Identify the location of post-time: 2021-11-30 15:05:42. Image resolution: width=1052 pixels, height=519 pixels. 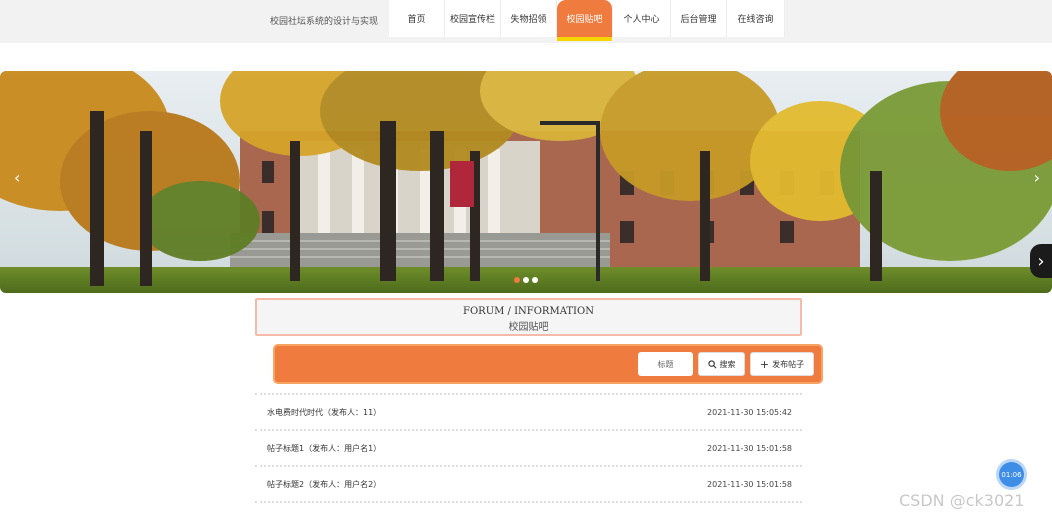
(749, 412).